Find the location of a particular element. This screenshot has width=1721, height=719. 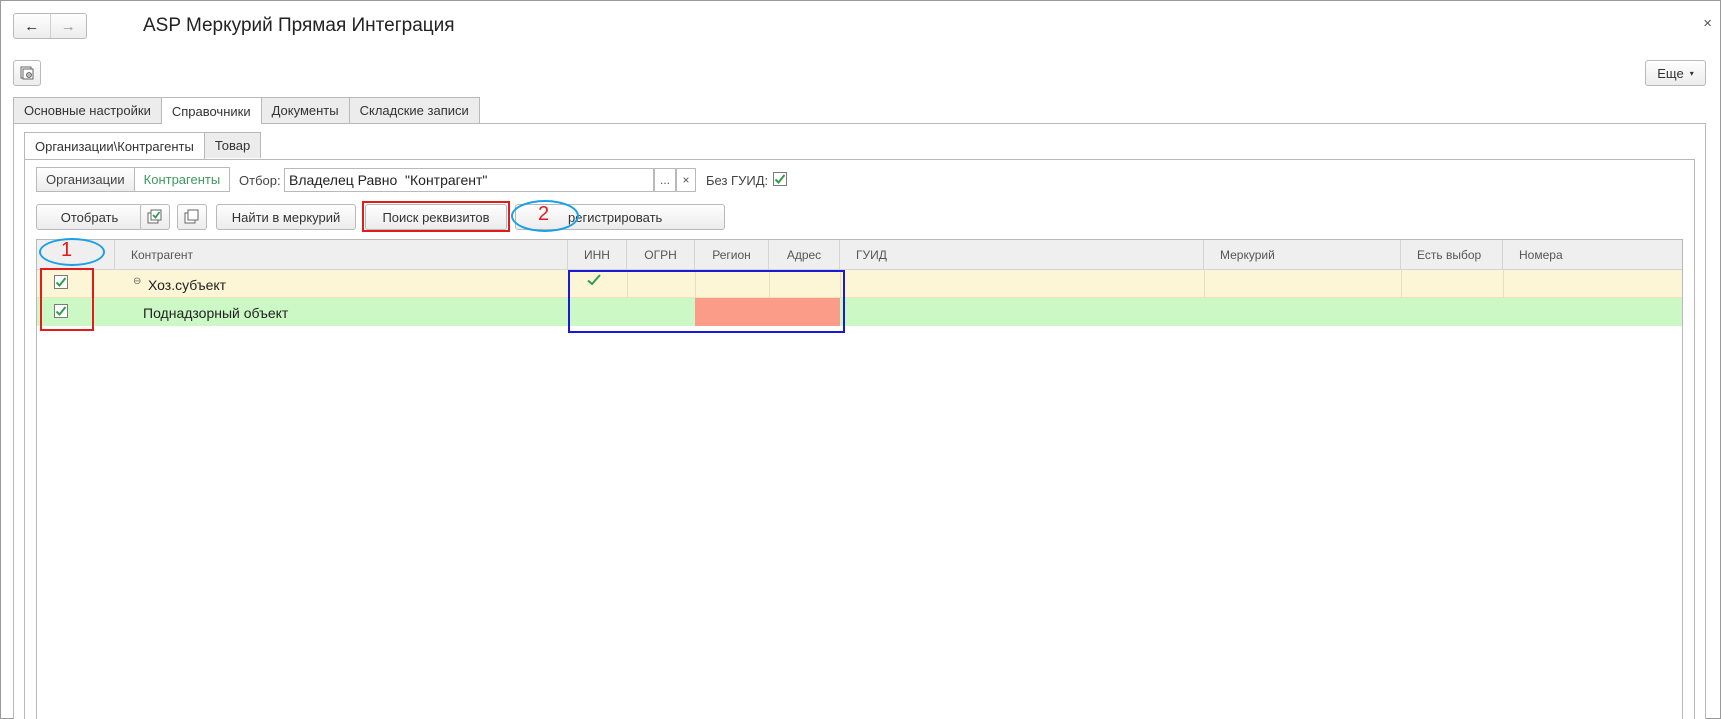

select-label: Отобрать is located at coordinates (89, 217).